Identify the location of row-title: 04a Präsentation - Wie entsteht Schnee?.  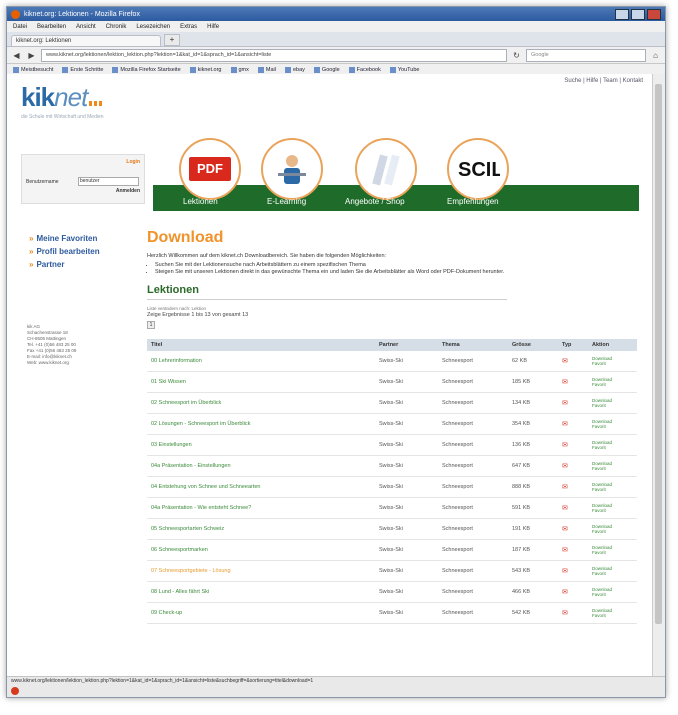
(261, 508).